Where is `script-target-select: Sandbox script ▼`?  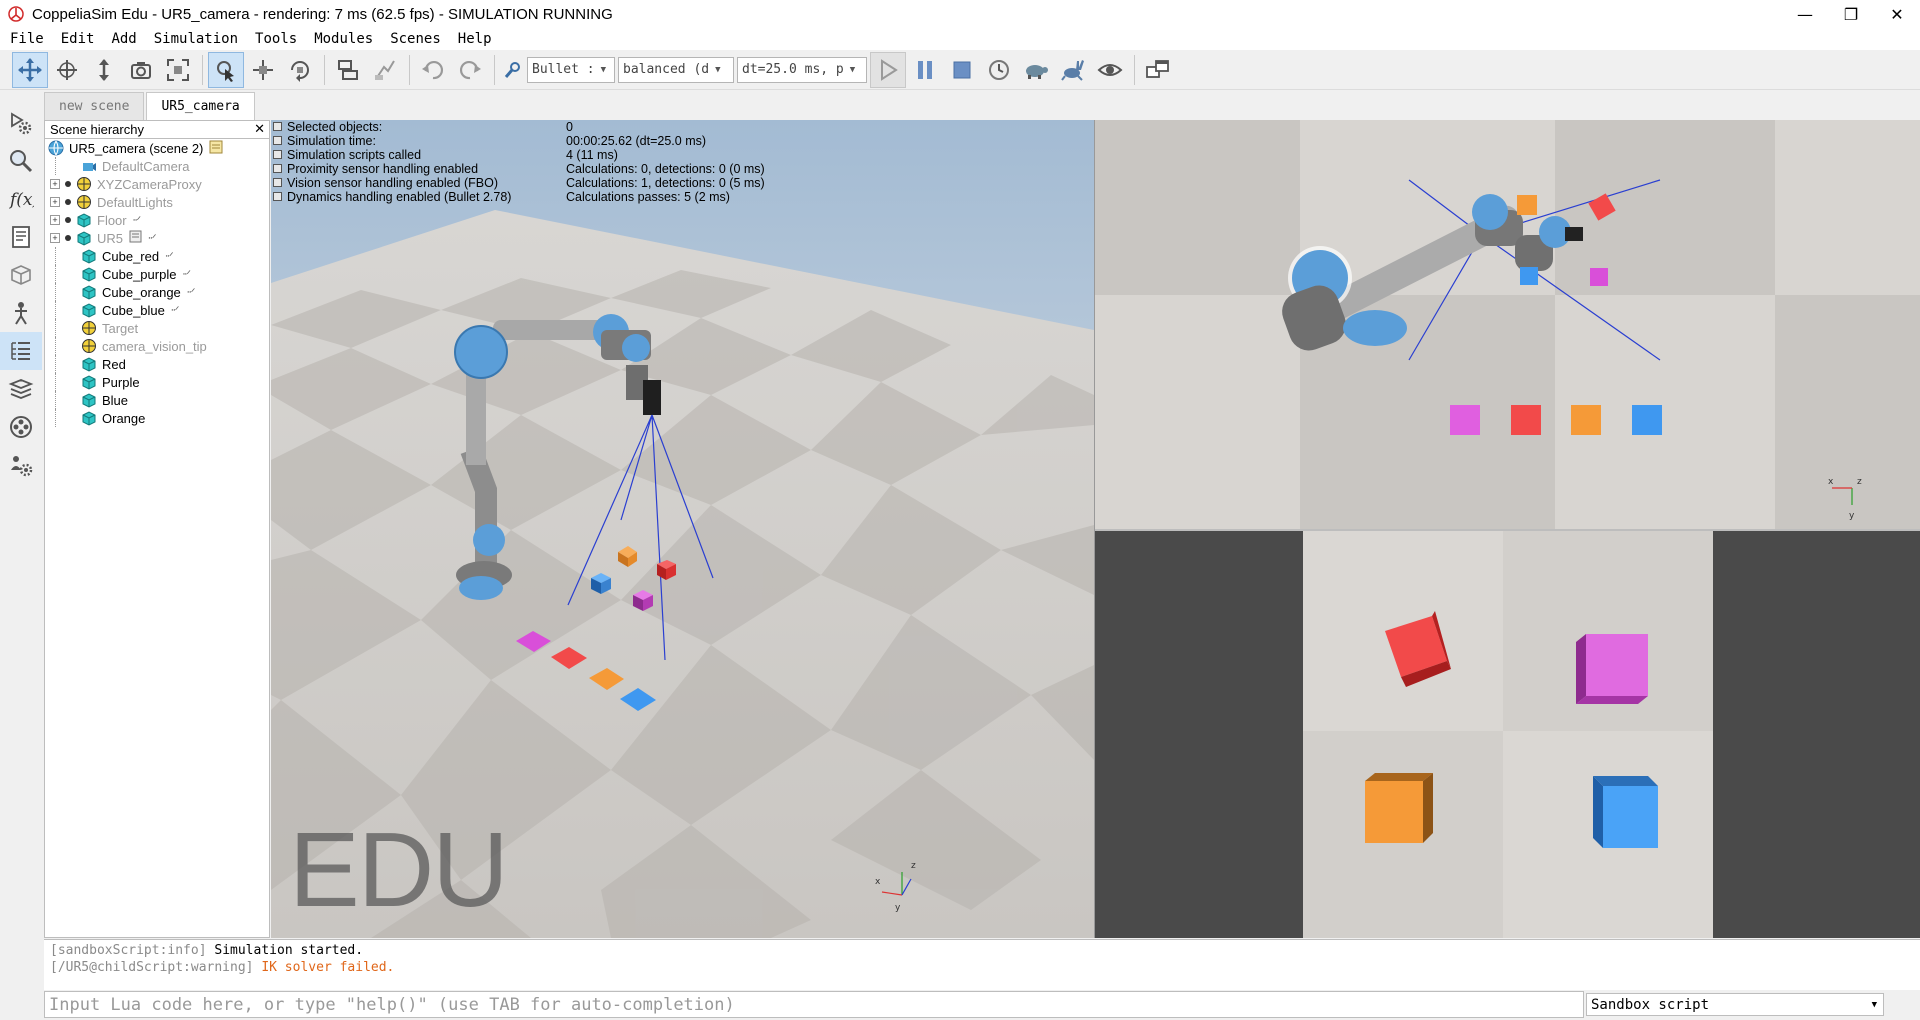 script-target-select: Sandbox script ▼ is located at coordinates (1735, 1004).